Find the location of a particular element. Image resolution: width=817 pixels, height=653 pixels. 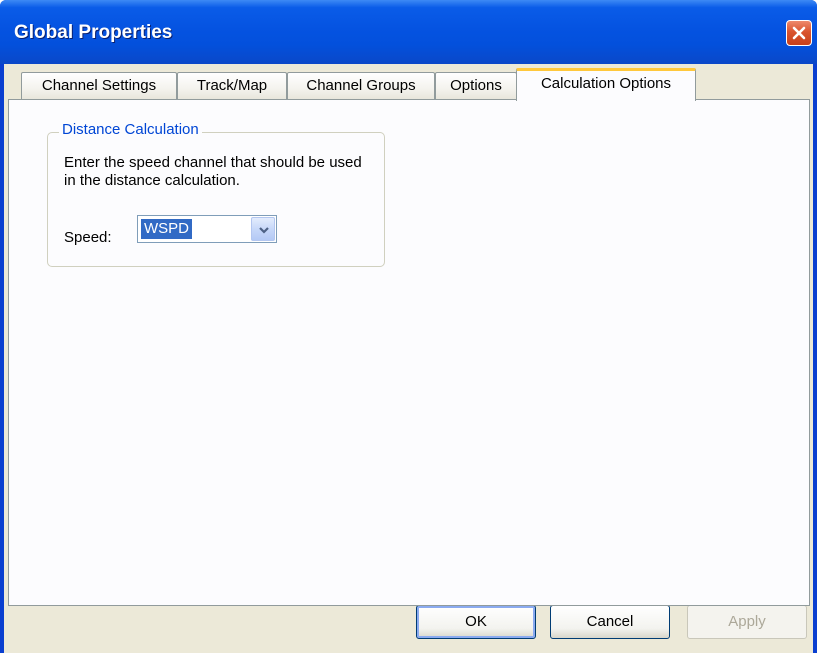

tab-label: Calculation Options is located at coordinates (606, 83).